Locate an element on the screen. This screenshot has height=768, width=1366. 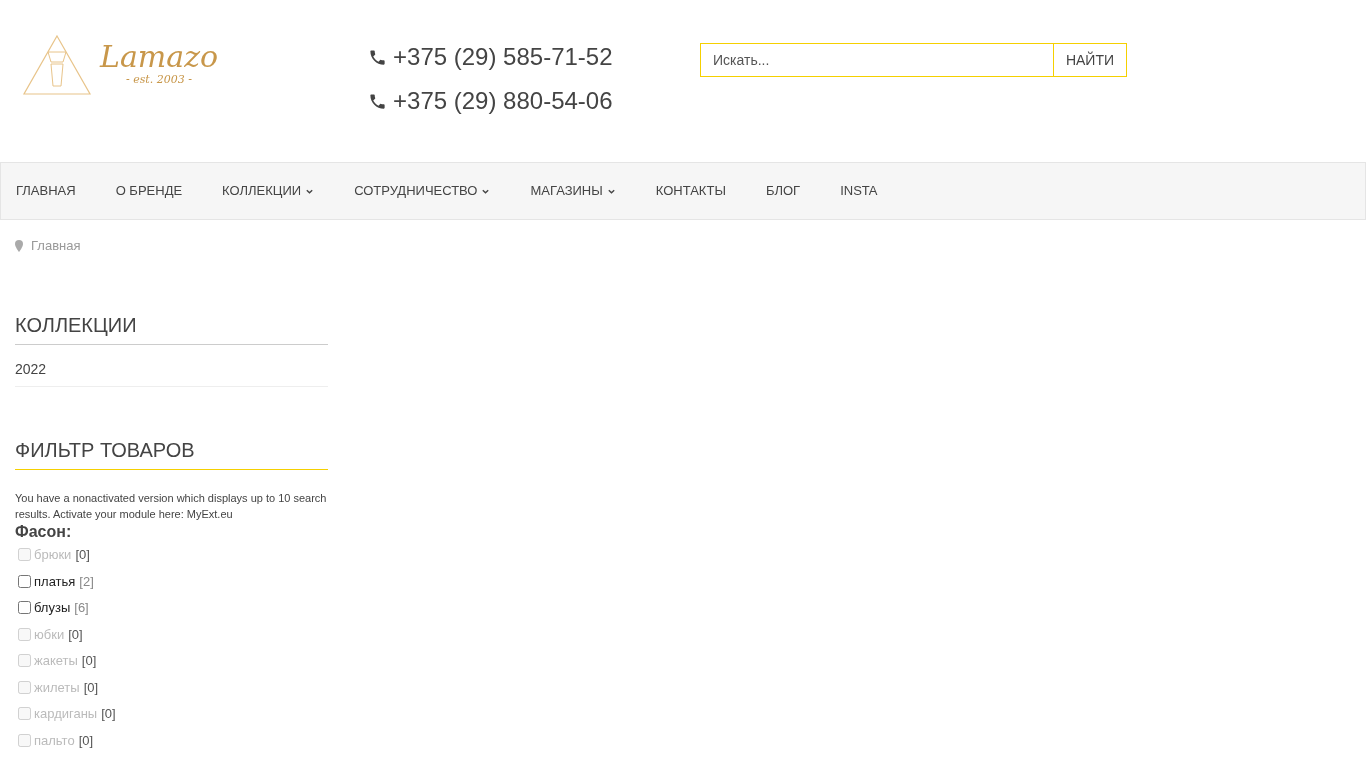
filter-group-title: Фасон: is located at coordinates (44, 531).